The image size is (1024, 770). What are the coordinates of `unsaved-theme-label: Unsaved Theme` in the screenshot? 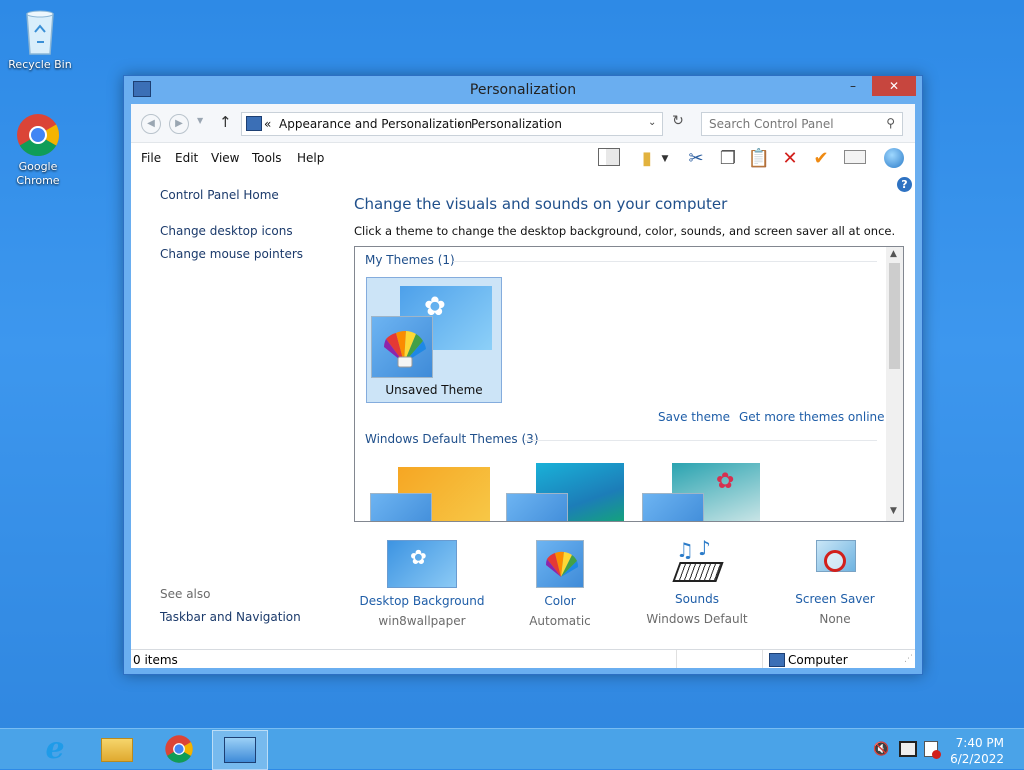 It's located at (434, 390).